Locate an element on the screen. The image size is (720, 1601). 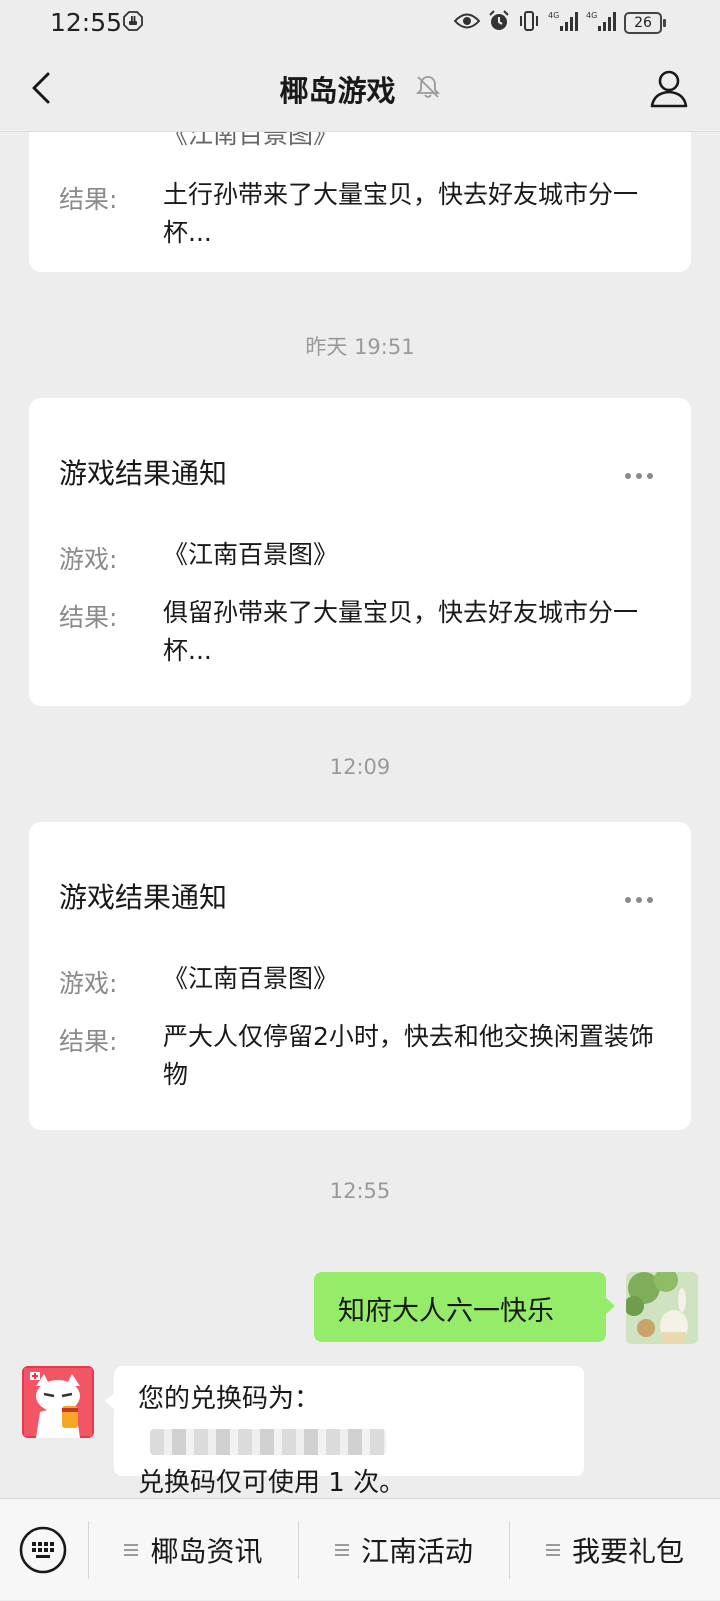
received-message-bubble: 您的兑换码为： 兑换码仅可使用 1 次。 is located at coordinates (344, 1432).